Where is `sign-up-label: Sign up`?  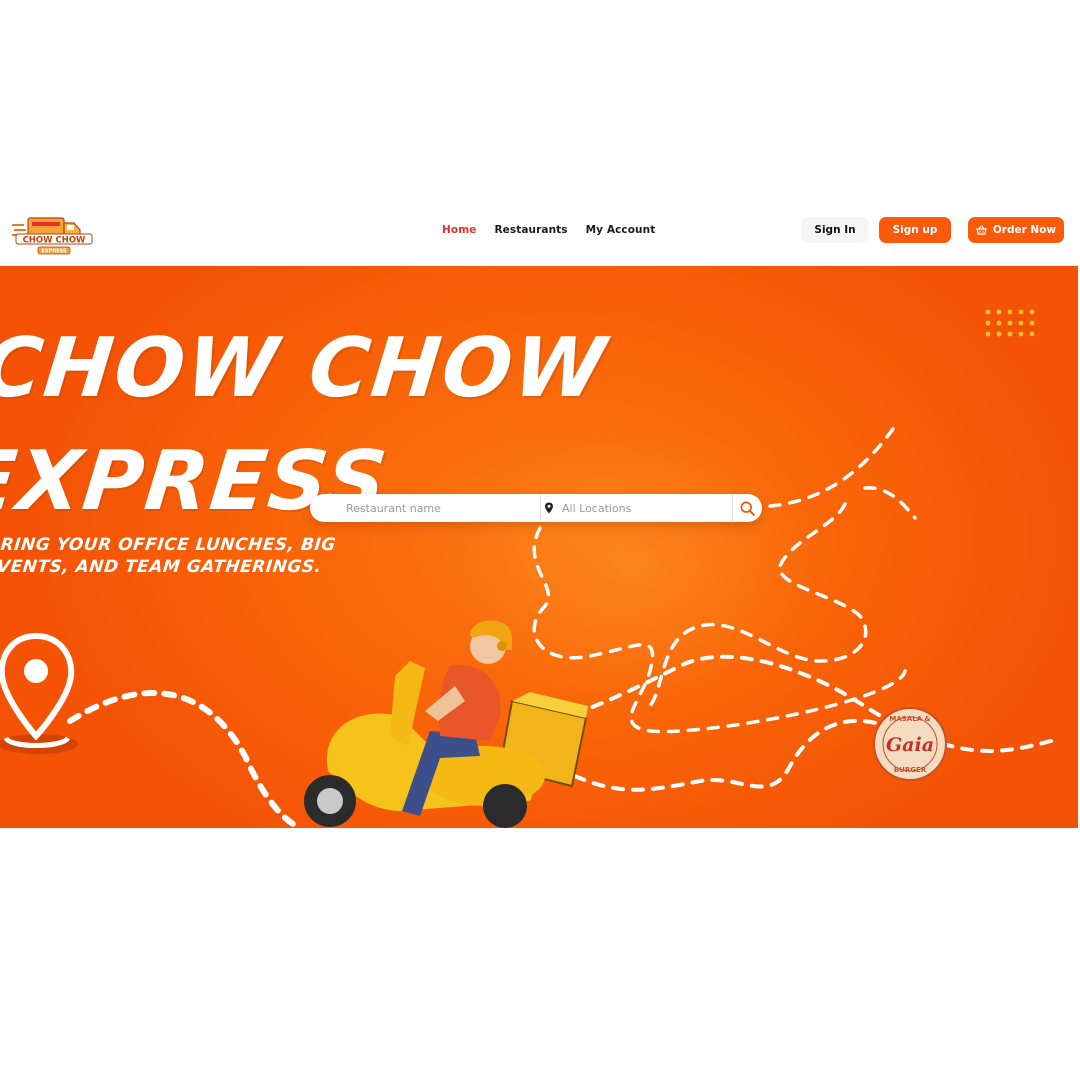
sign-up-label: Sign up is located at coordinates (915, 230).